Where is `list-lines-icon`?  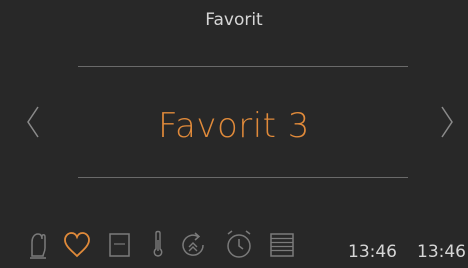
list-lines-icon is located at coordinates (282, 245).